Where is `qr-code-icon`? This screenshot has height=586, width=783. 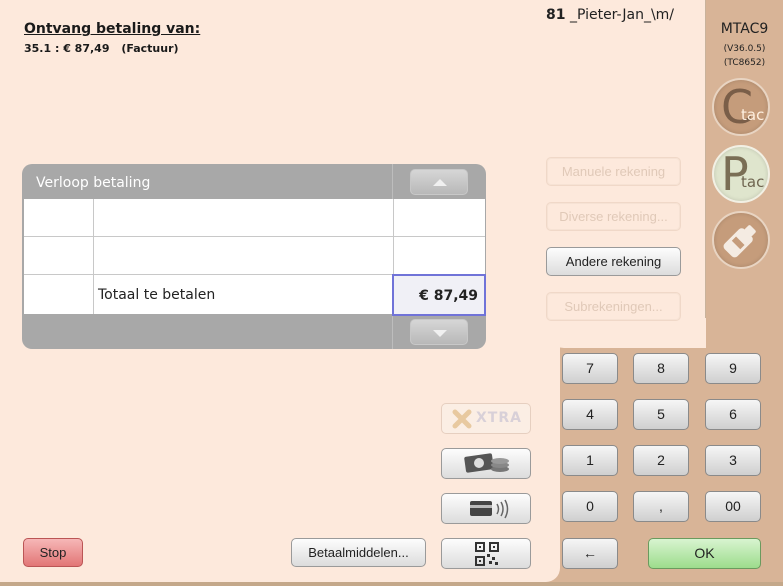
qr-code-icon is located at coordinates (487, 554).